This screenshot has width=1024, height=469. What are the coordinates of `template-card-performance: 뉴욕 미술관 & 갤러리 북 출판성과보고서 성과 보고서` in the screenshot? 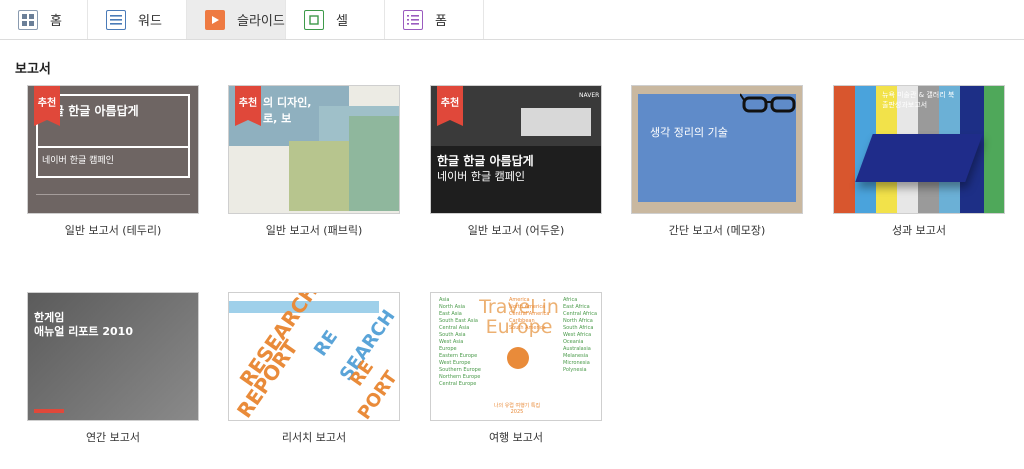 It's located at (919, 161).